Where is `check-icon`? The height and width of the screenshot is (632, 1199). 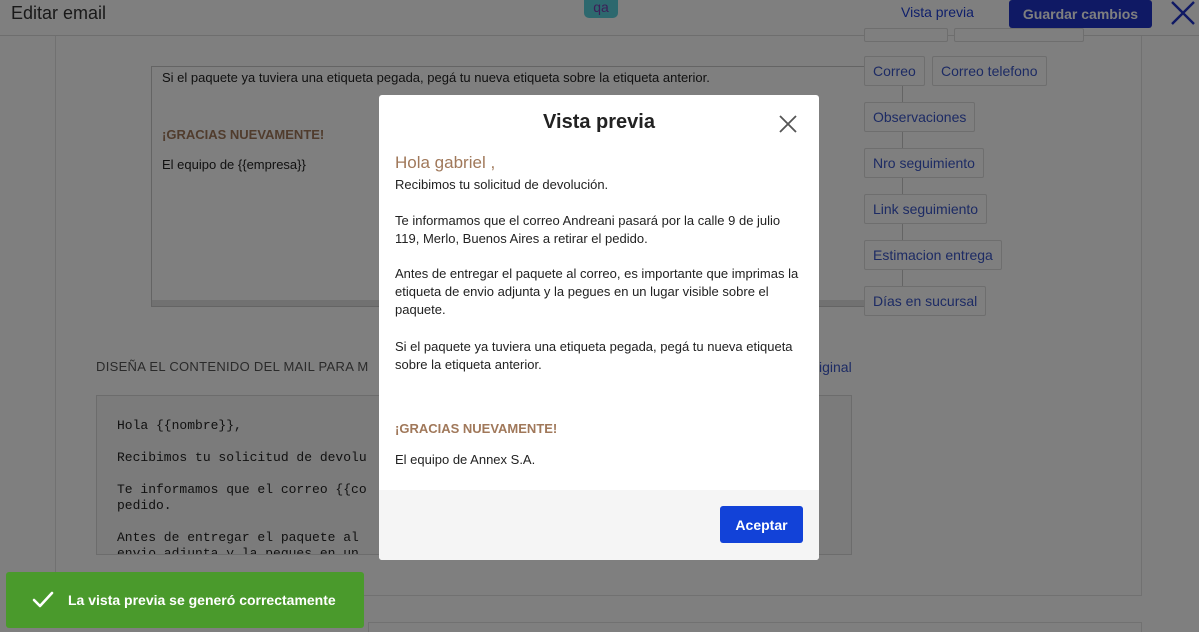
check-icon is located at coordinates (43, 600).